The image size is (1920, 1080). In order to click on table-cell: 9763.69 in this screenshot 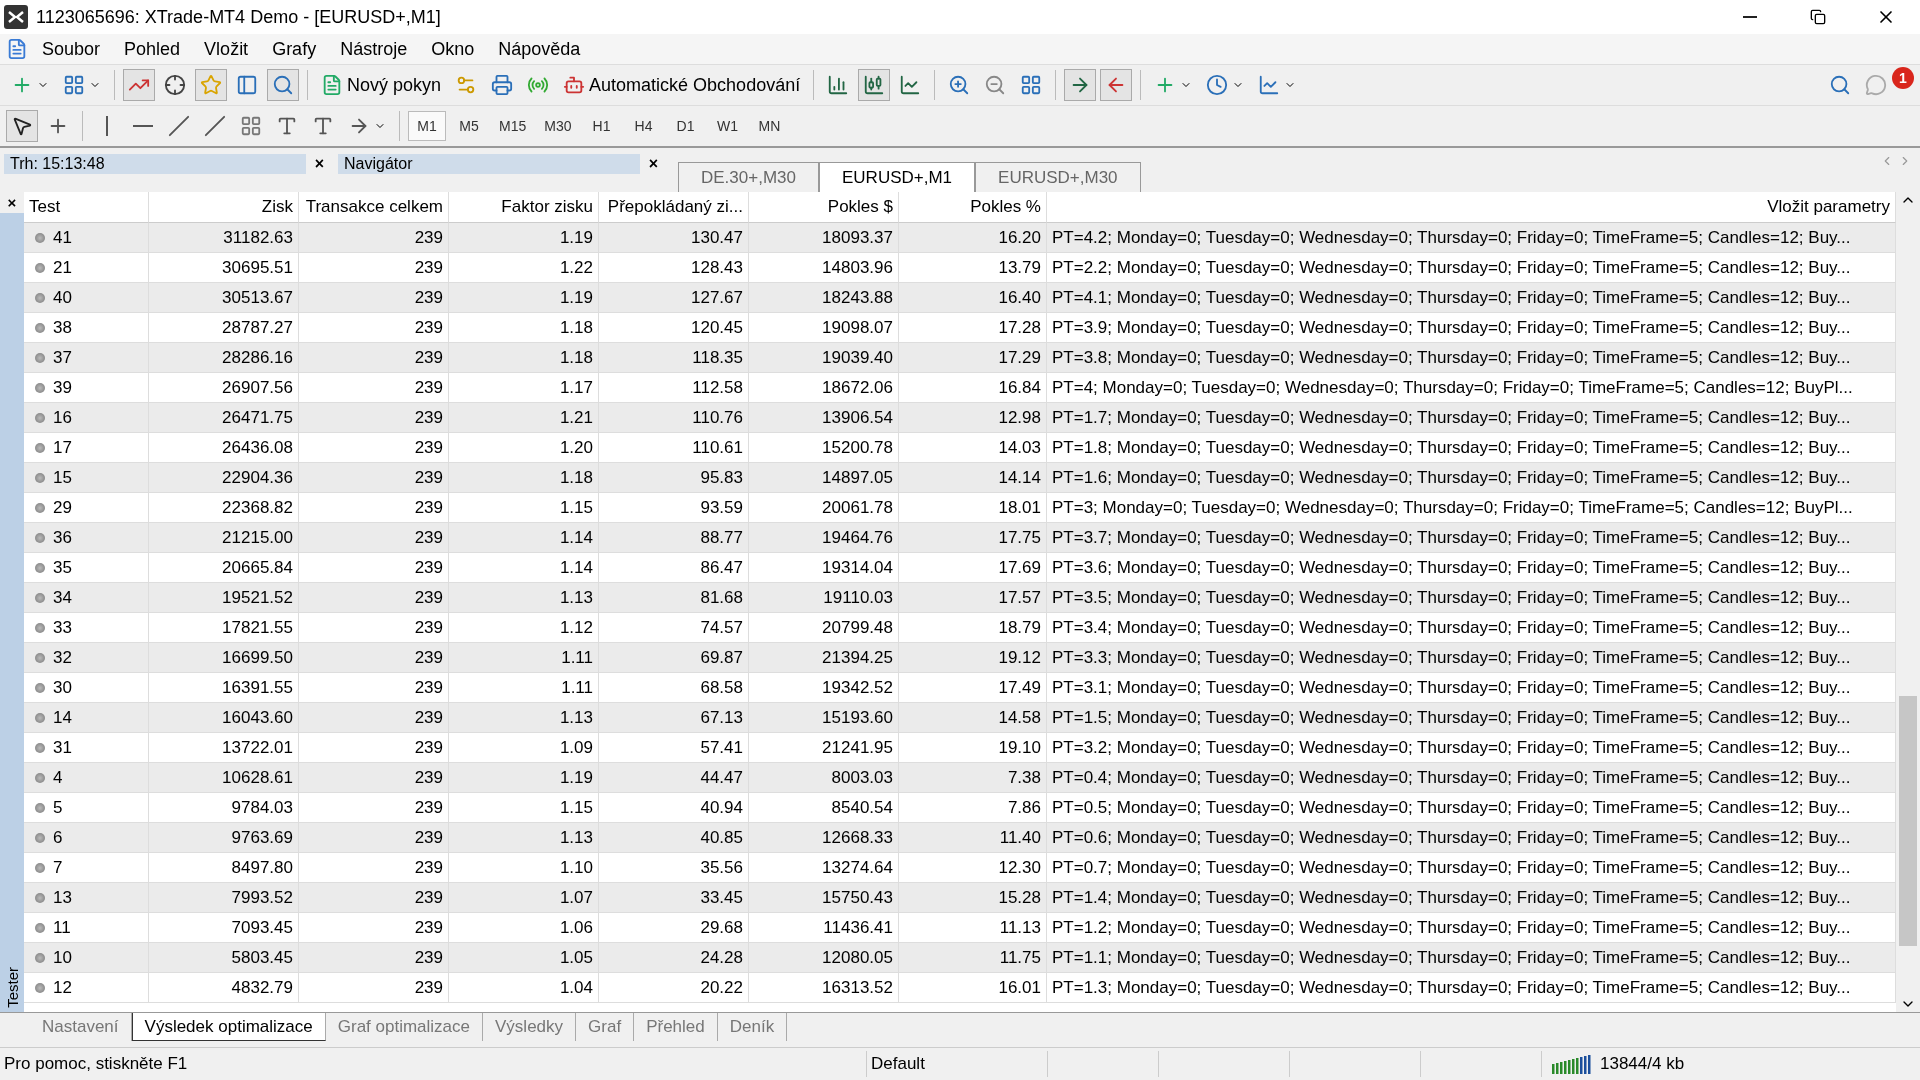, I will do `click(224, 838)`.